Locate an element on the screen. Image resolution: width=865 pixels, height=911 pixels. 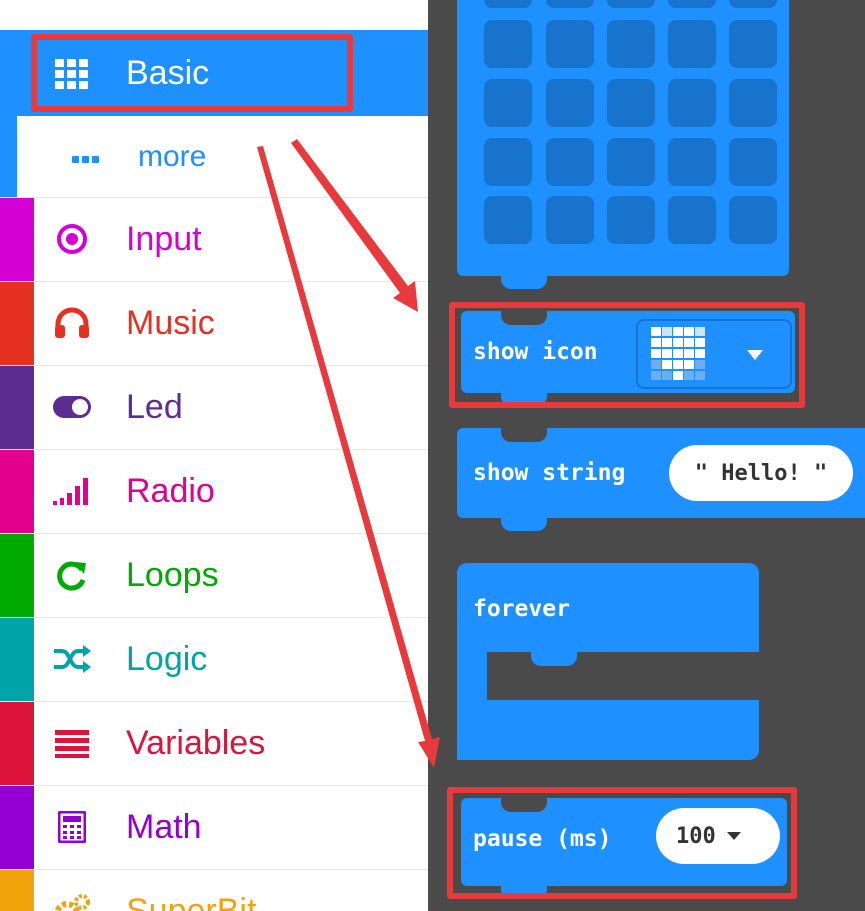
calculator-icon is located at coordinates (72, 827).